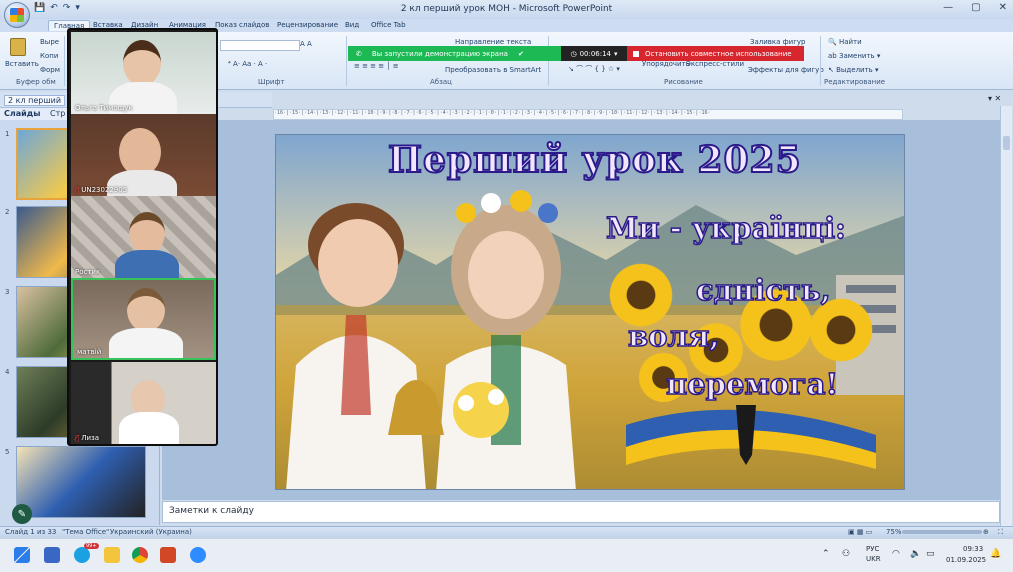  I want to click on window-controls: — ▢ ✕, so click(975, 7).